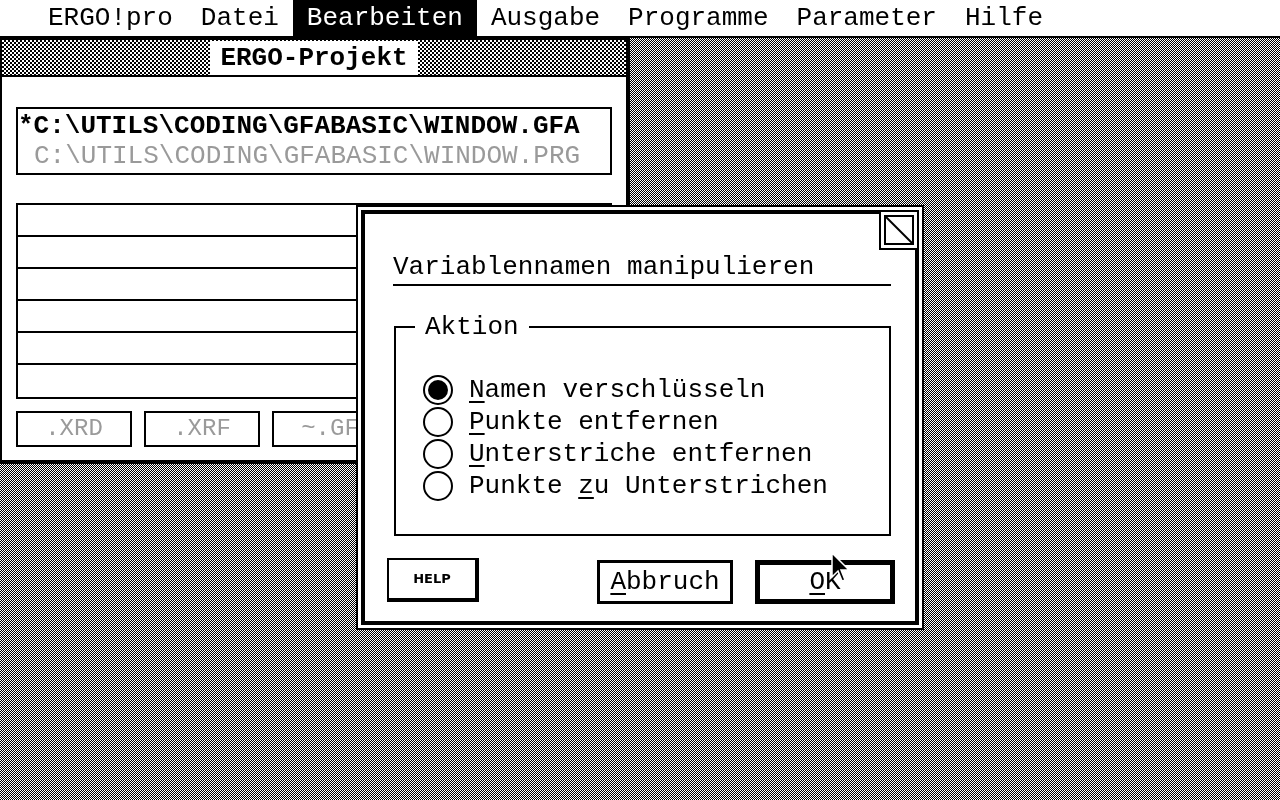  Describe the element at coordinates (604, 267) in the screenshot. I see `dialog-title: Variablennamen manipulieren` at that location.